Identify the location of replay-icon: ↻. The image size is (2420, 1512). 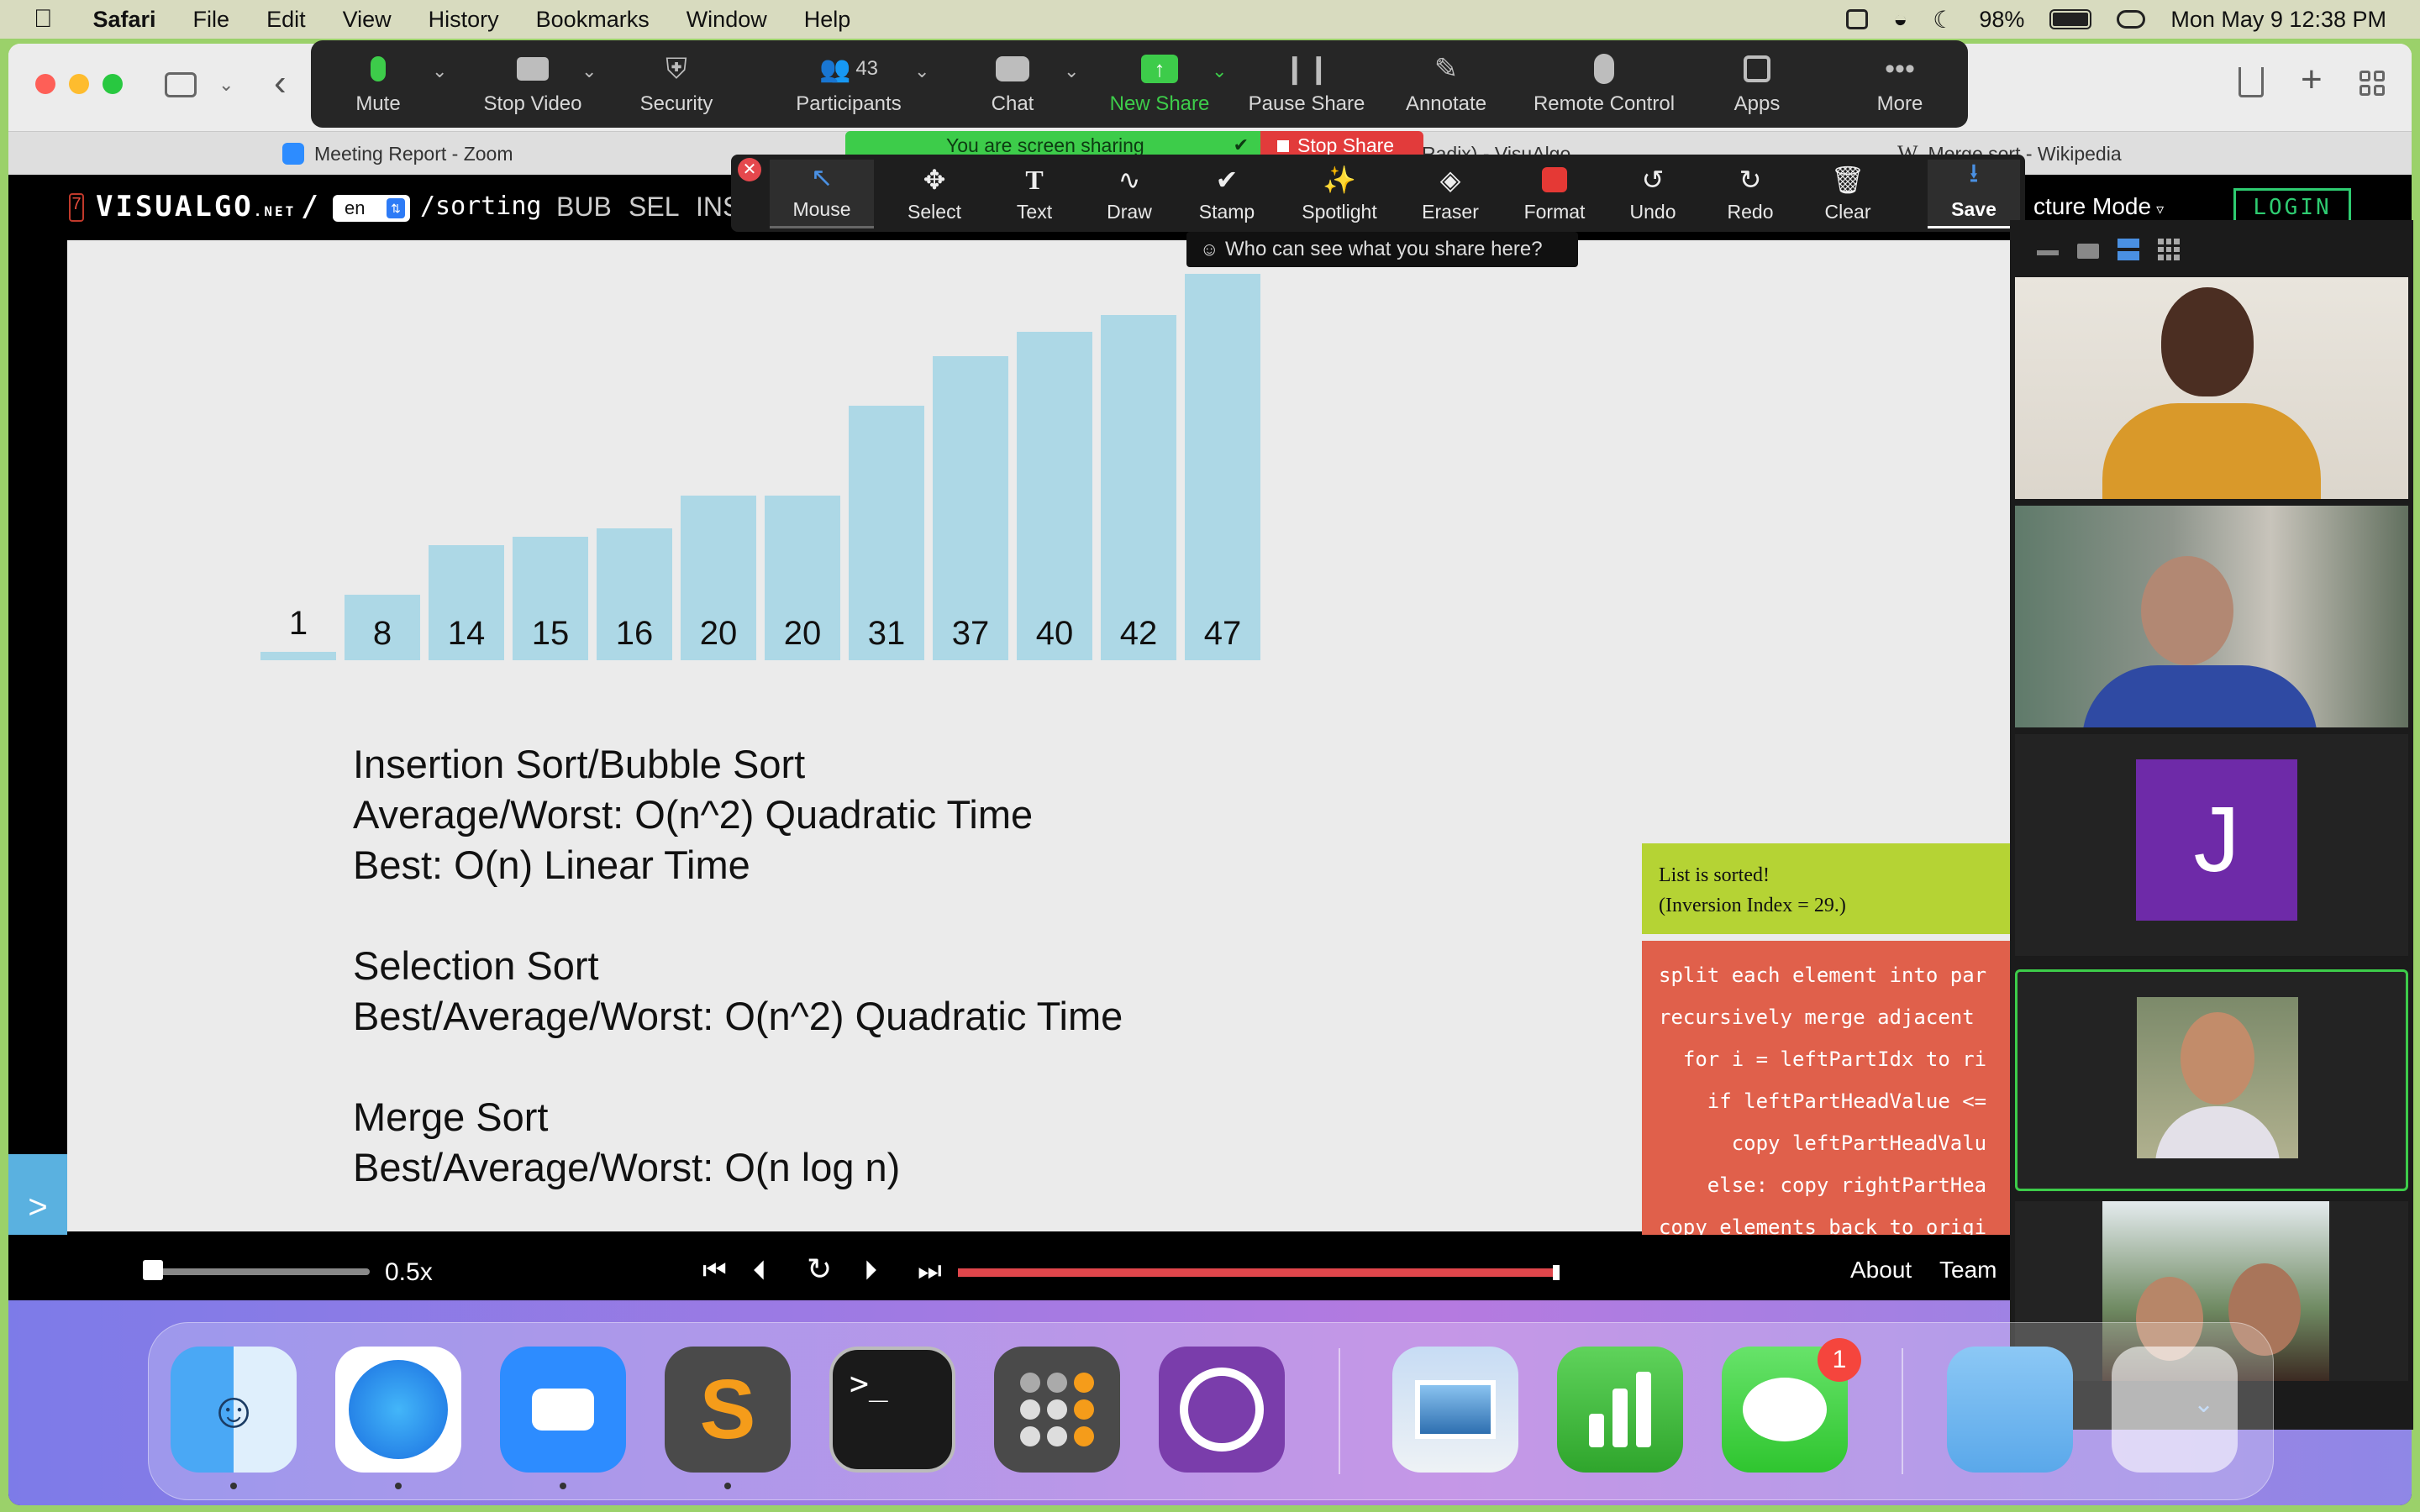
(819, 1269).